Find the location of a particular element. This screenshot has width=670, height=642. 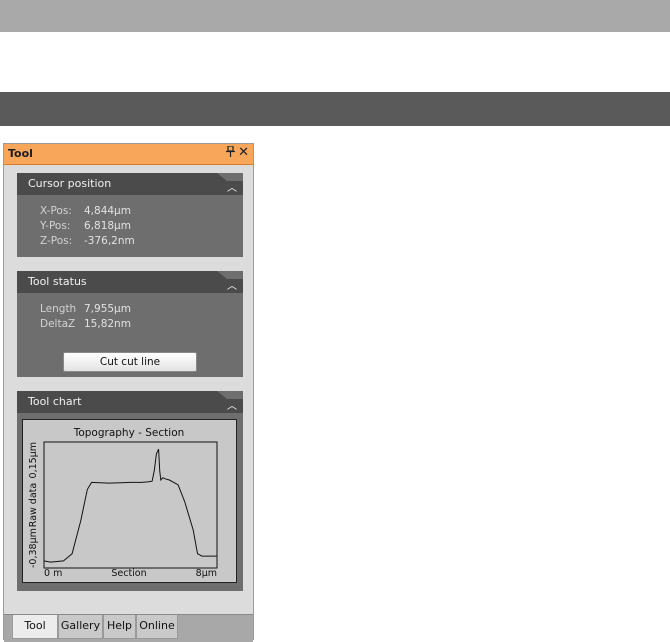

length-row: Length 7,955µm is located at coordinates (85, 309).